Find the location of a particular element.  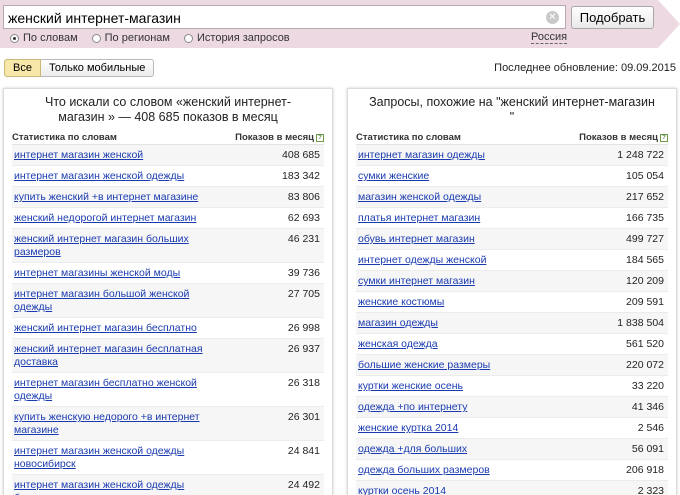

keyword-link: куртки женские осень is located at coordinates (461, 386).